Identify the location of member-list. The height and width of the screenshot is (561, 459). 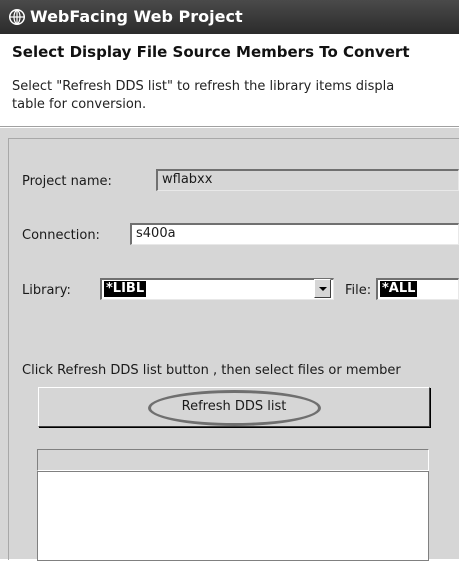
(233, 516).